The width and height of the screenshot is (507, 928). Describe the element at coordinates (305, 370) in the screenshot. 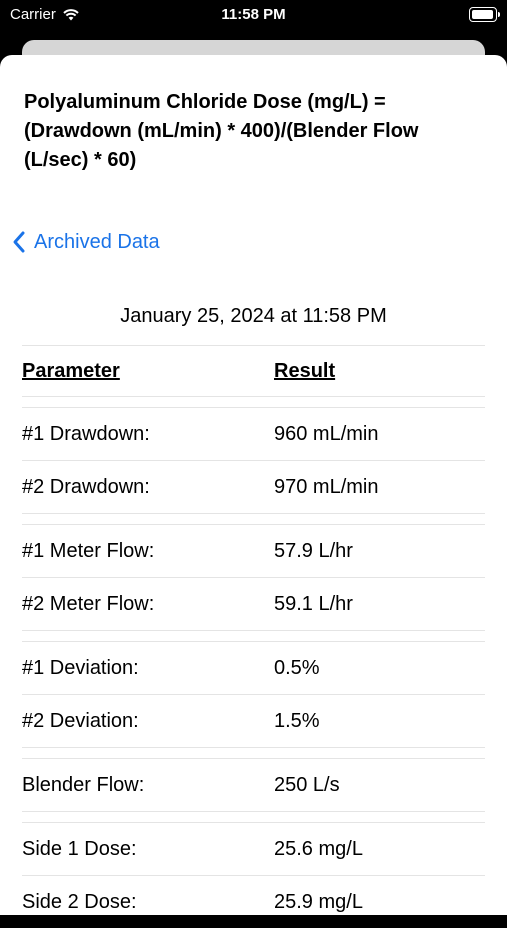

I see `header-result: Result` at that location.